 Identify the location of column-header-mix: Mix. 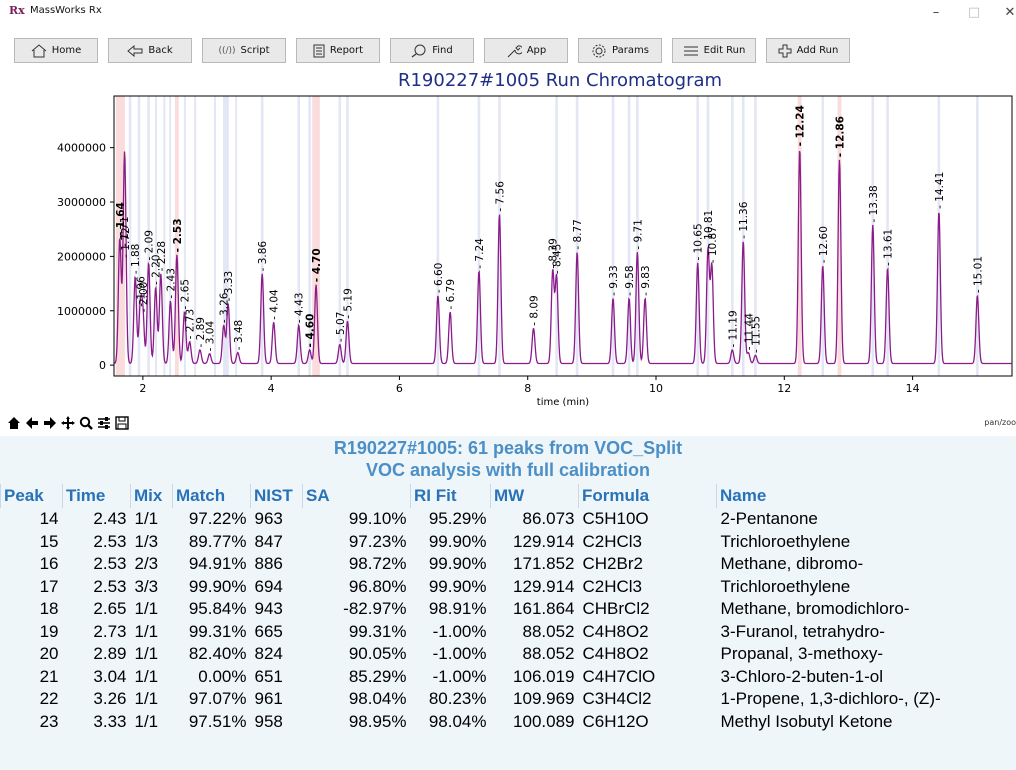
(151, 496).